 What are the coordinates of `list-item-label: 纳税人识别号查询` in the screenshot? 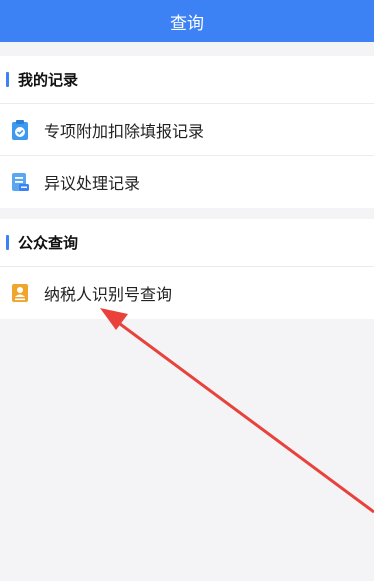 It's located at (108, 294).